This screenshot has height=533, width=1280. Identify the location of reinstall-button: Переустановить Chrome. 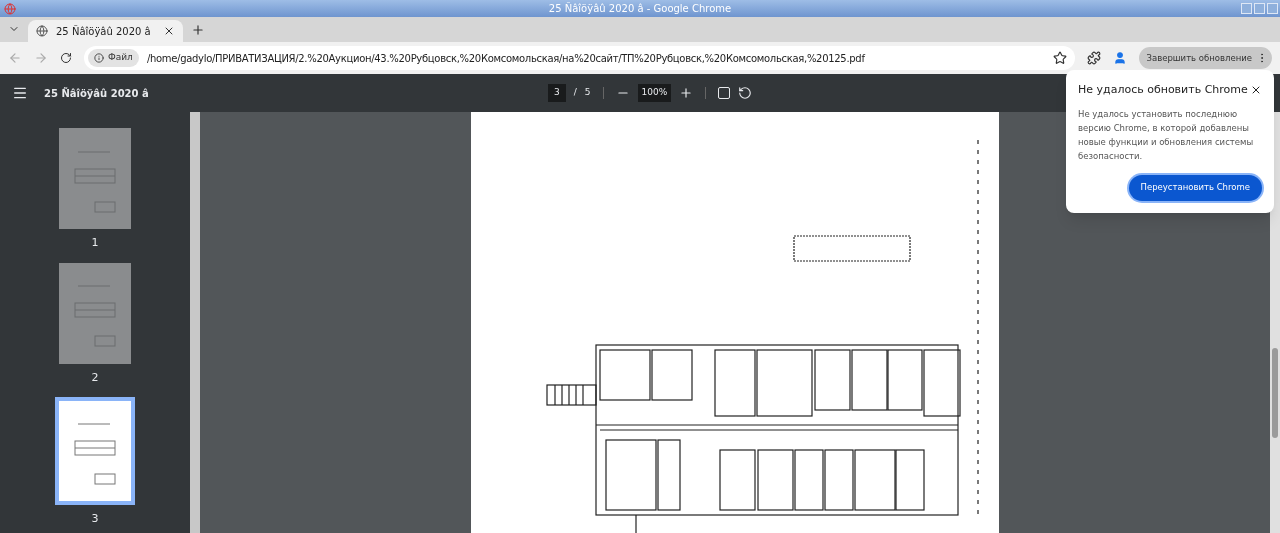
(1195, 187).